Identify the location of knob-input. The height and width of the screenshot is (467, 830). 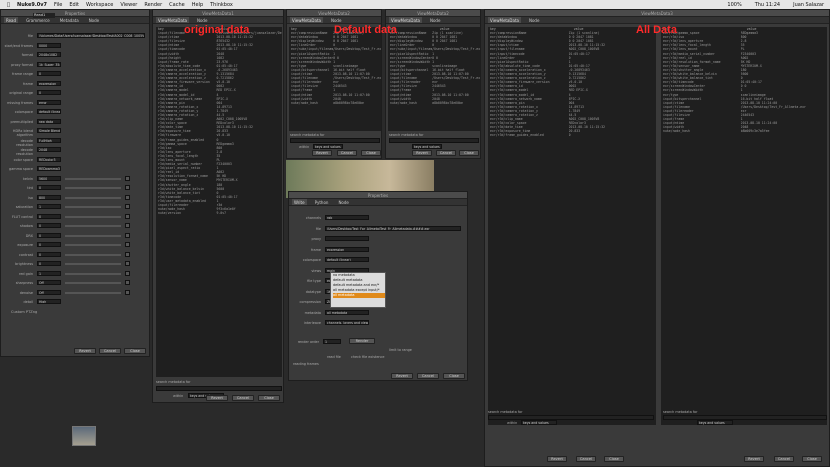
(347, 238).